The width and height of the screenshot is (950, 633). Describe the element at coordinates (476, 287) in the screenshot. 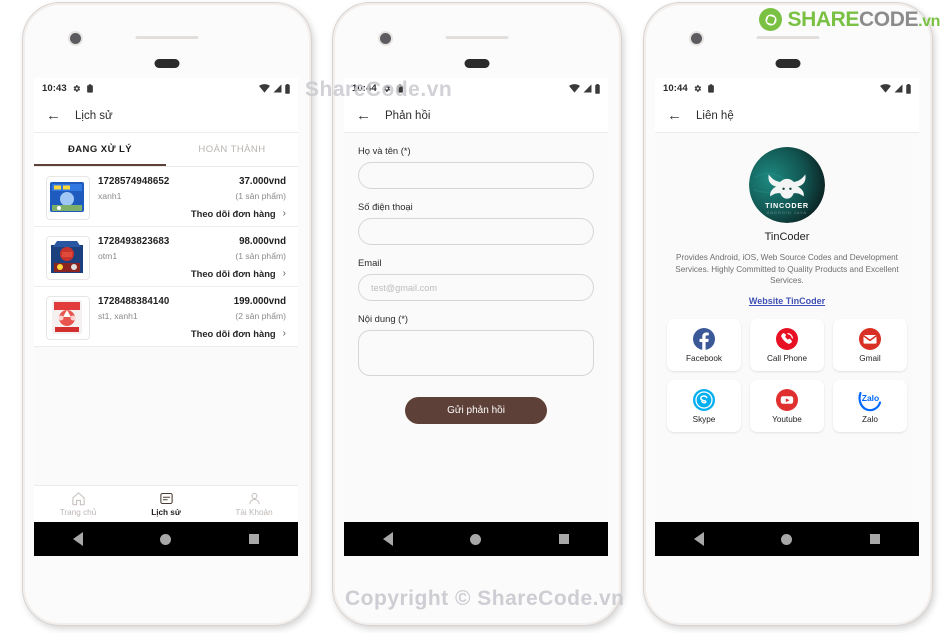

I see `email-field` at that location.